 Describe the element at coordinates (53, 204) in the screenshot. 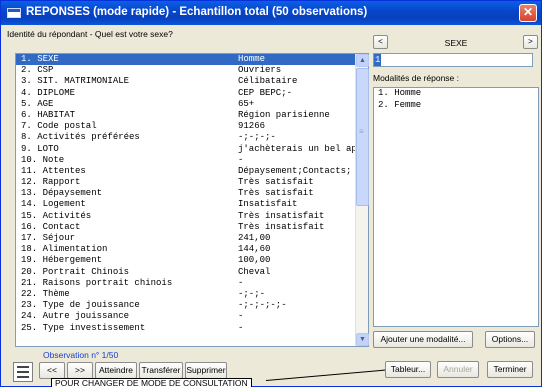

I see `variable-label: 14. Logement` at that location.